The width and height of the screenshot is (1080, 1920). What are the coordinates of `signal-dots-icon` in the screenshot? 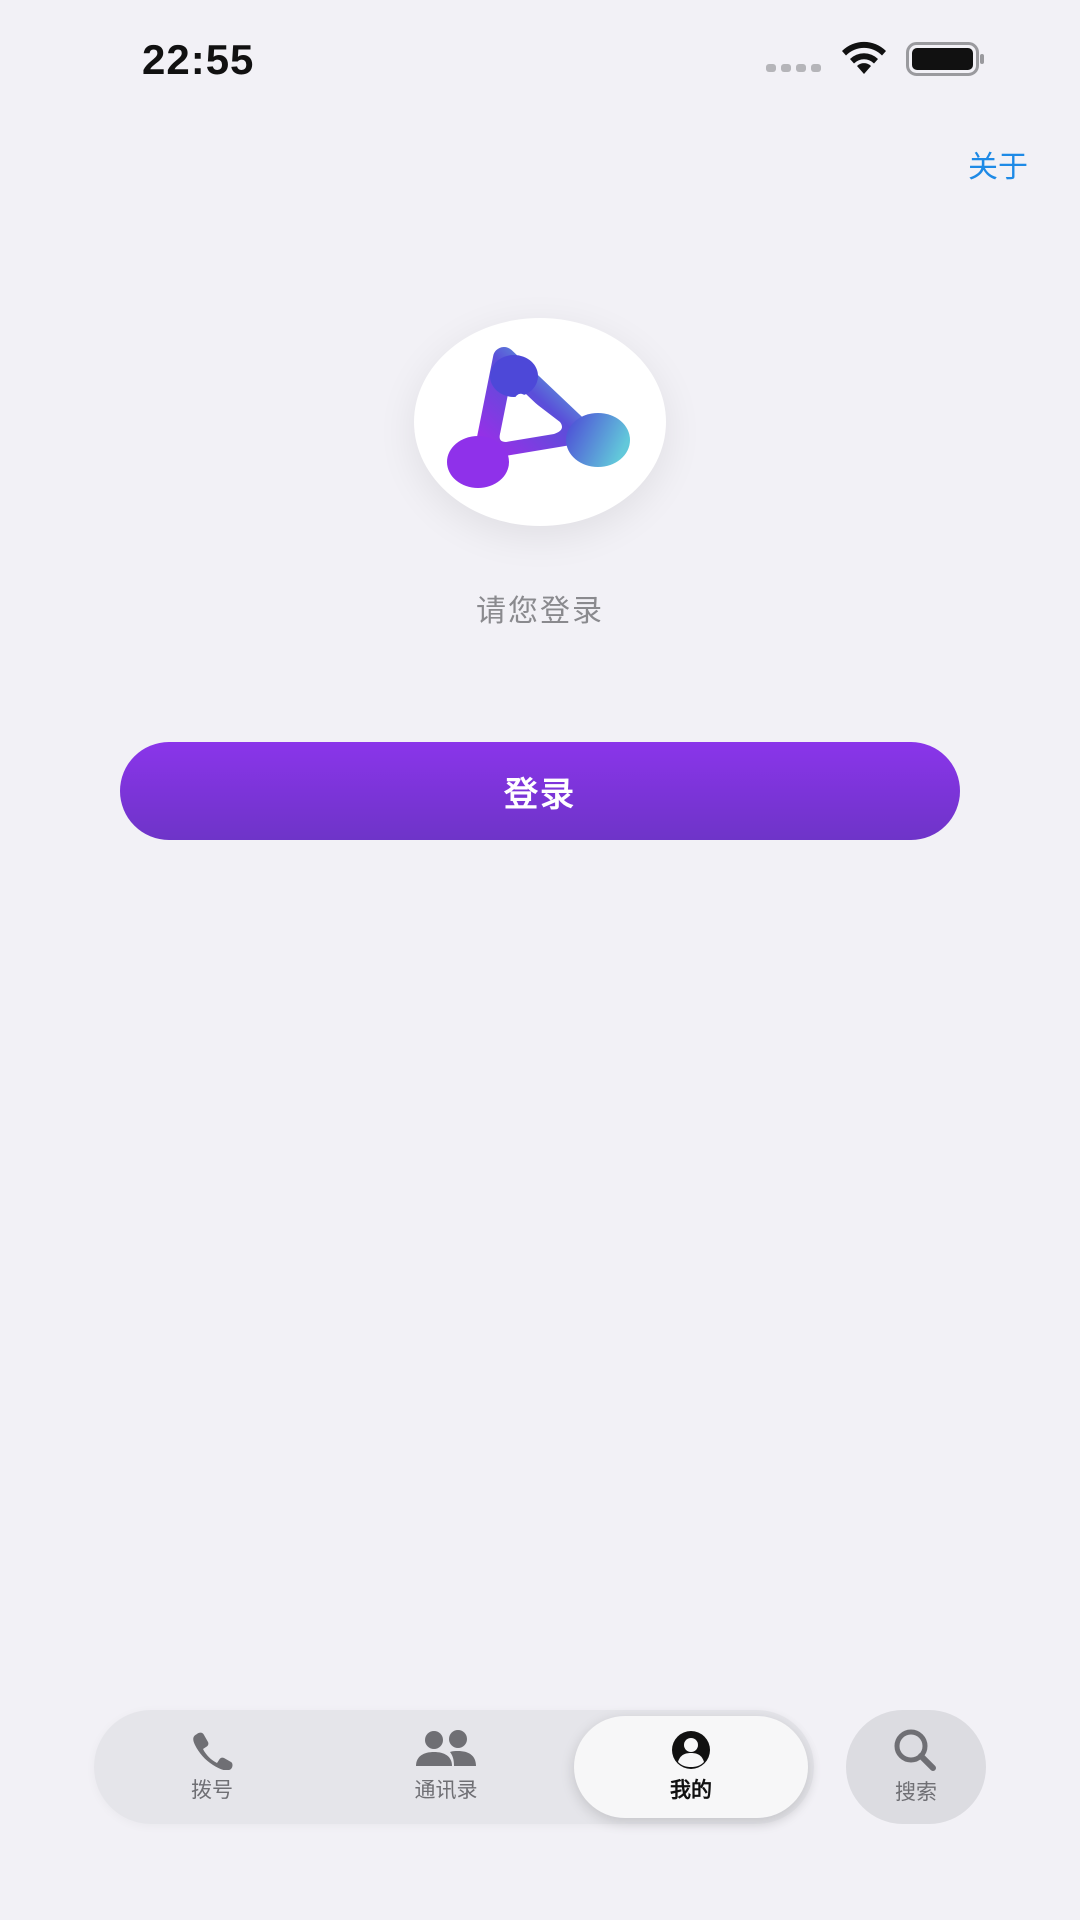 It's located at (793, 68).